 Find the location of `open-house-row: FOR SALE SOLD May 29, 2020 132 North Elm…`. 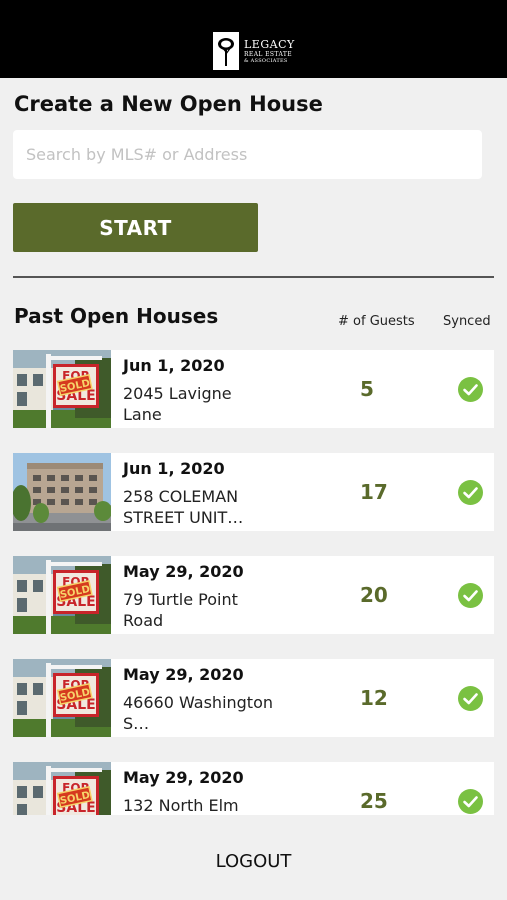

open-house-row: FOR SALE SOLD May 29, 2020 132 North Elm… is located at coordinates (253, 788).